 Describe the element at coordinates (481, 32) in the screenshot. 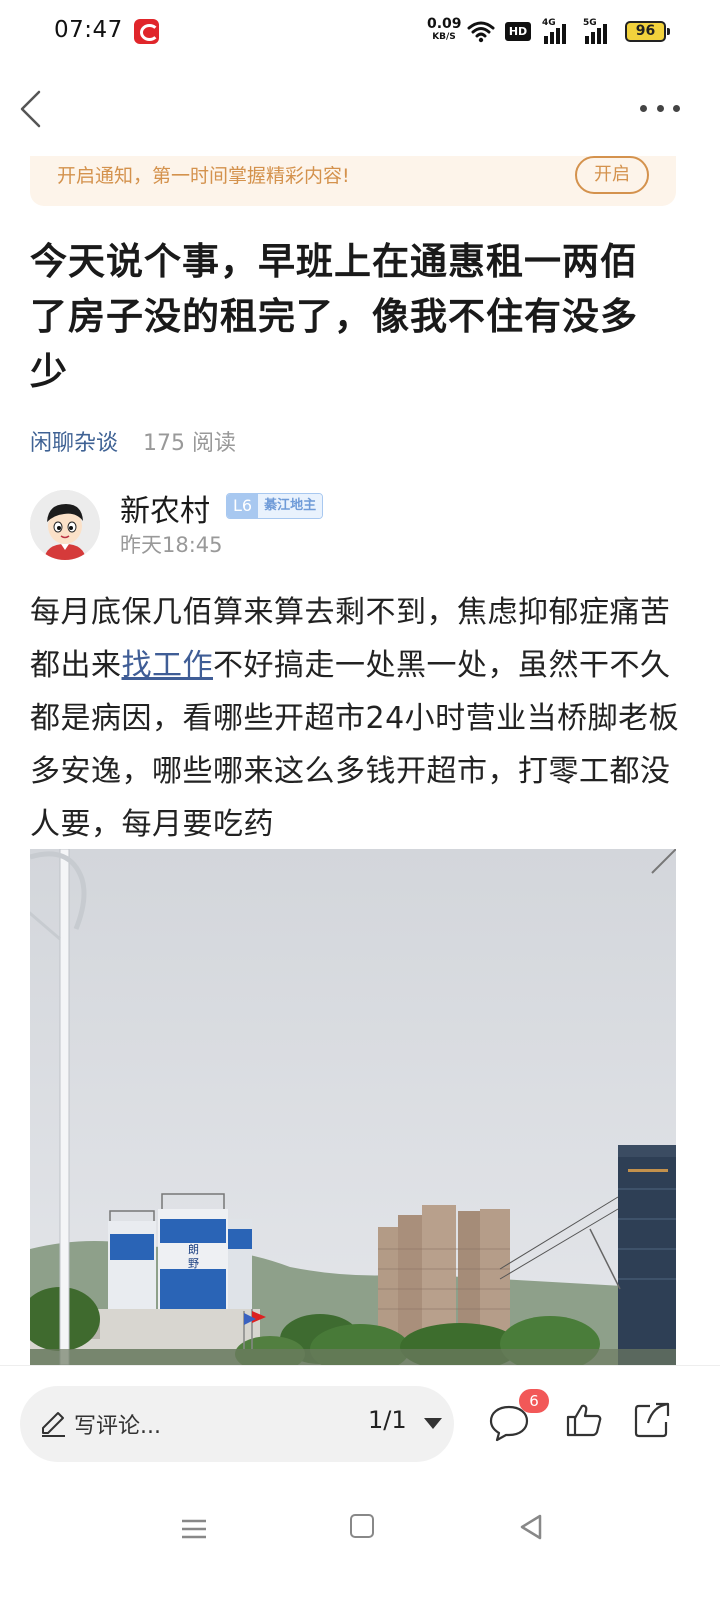

I see `wifi-icon` at that location.